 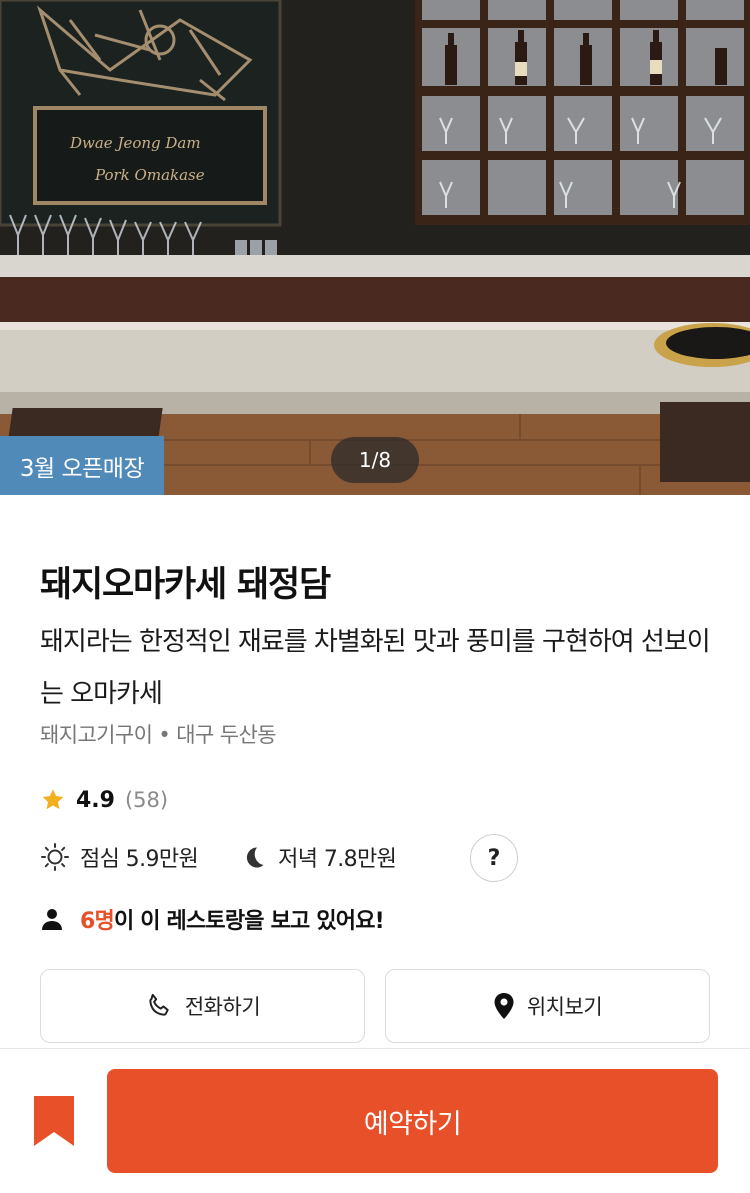 I want to click on bookmark-icon, so click(x=54, y=1121).